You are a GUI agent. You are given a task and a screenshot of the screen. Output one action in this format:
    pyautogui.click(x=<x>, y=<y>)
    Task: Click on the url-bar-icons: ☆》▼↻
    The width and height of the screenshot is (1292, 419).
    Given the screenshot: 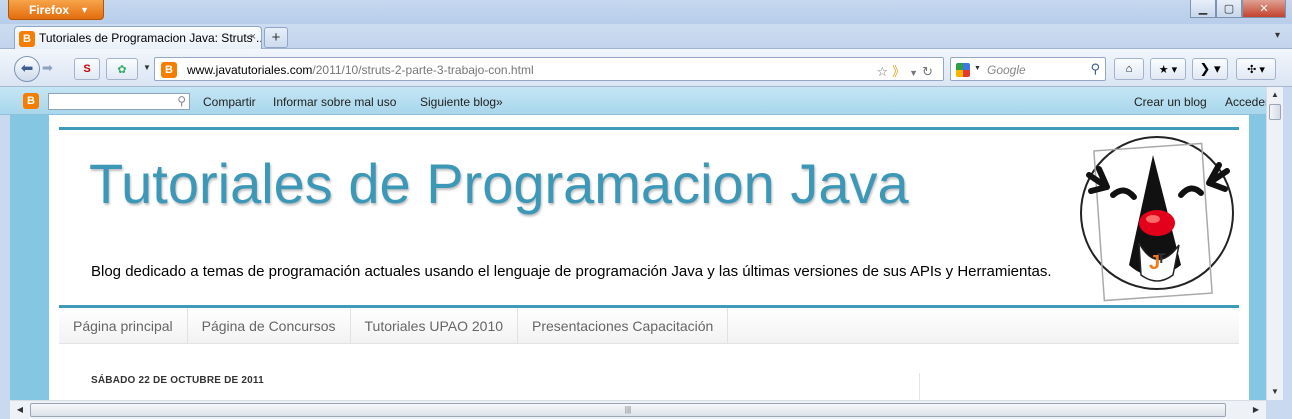 What is the action you would take?
    pyautogui.click(x=907, y=70)
    